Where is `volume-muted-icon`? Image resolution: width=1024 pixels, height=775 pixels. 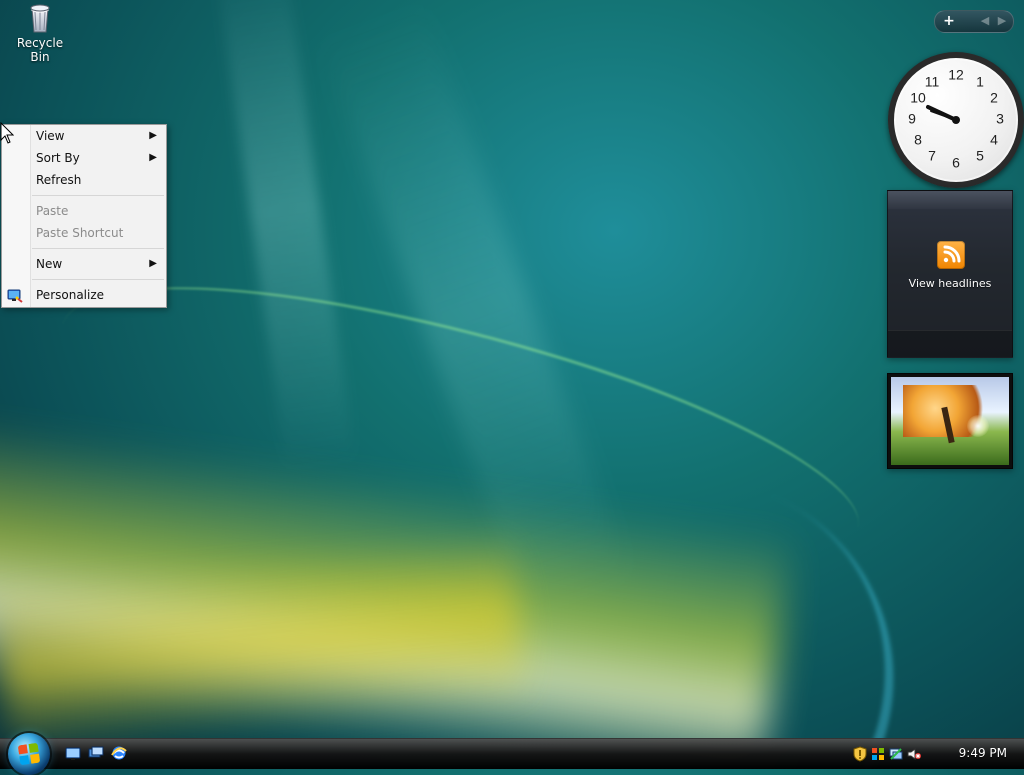 volume-muted-icon is located at coordinates (914, 754).